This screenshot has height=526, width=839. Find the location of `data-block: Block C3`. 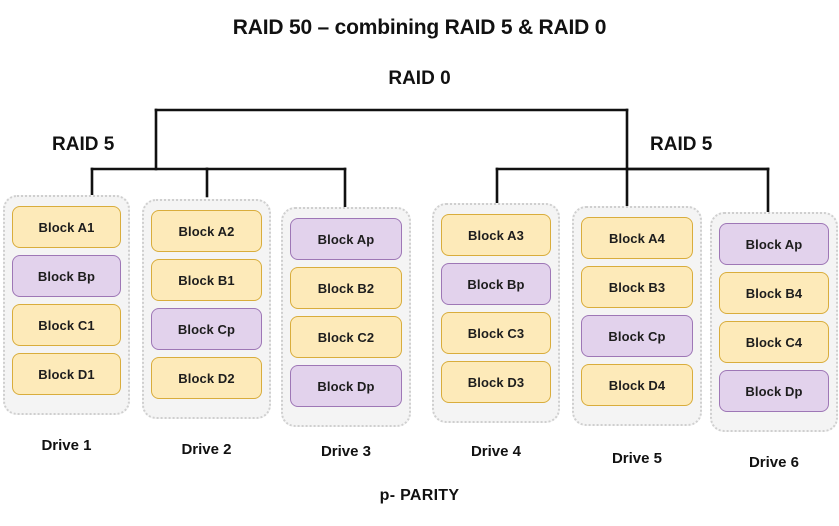

data-block: Block C3 is located at coordinates (496, 333).